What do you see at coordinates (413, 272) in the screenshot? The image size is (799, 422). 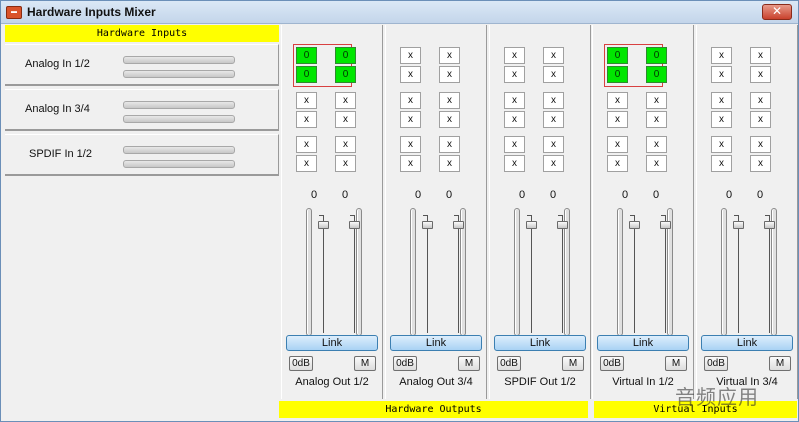 I see `level-meter-track` at bounding box center [413, 272].